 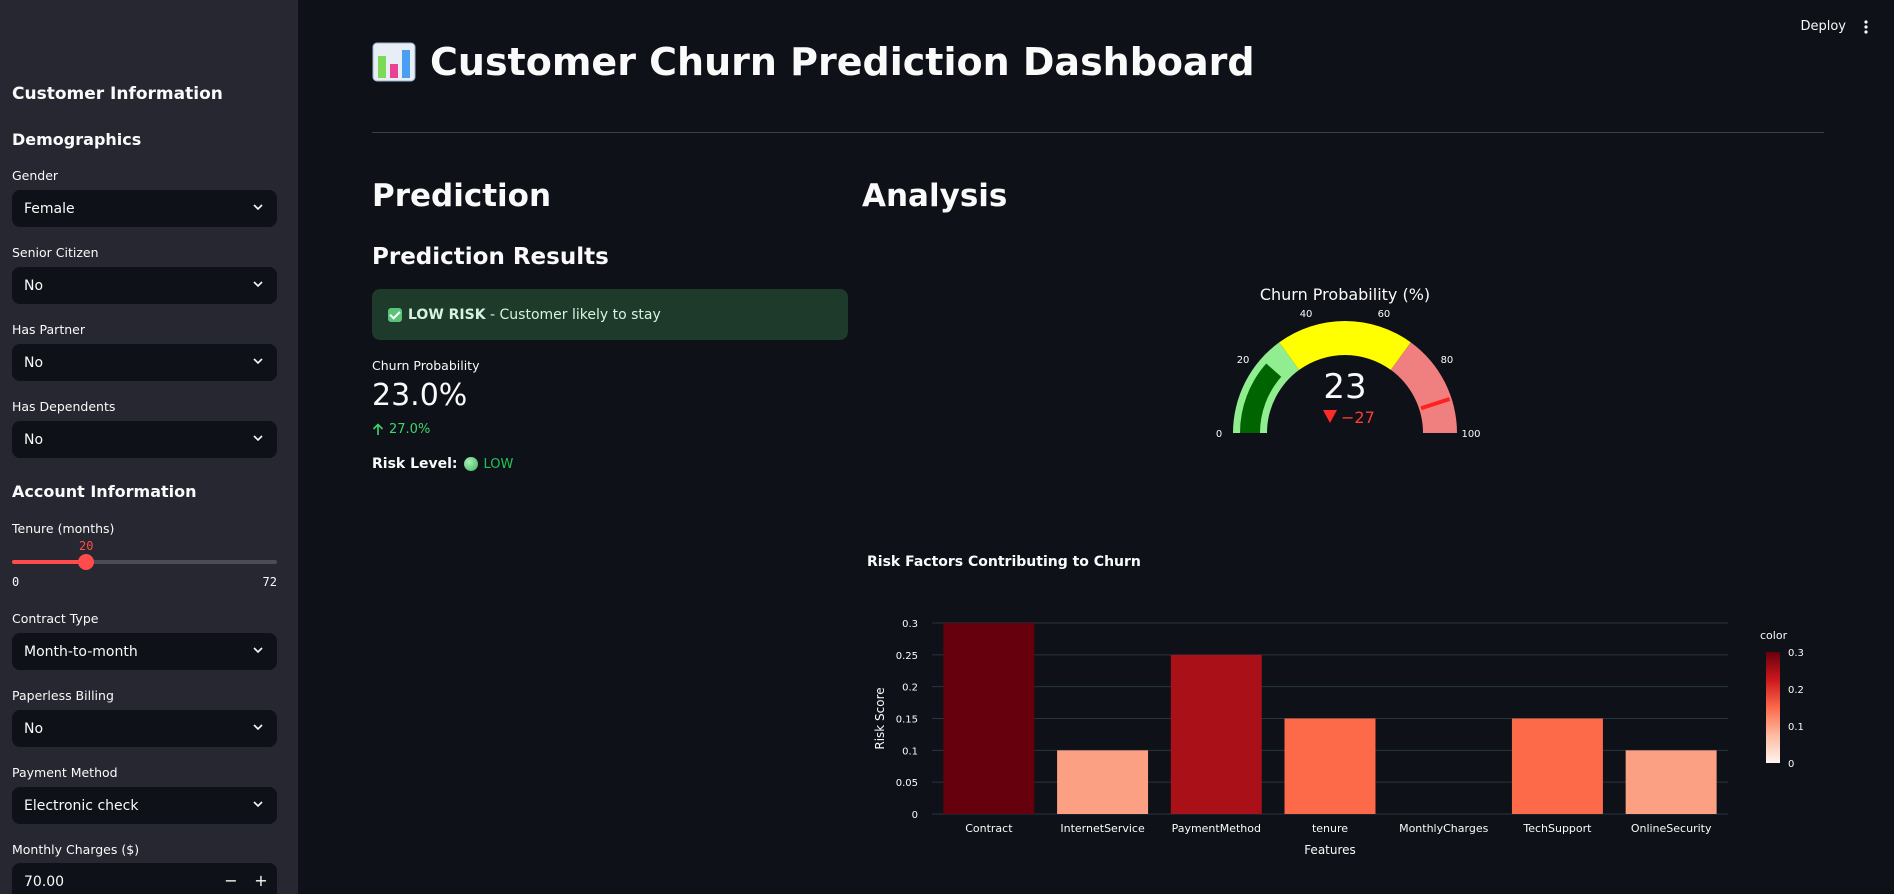 I want to click on risk-label: Risk Level:, so click(x=415, y=464).